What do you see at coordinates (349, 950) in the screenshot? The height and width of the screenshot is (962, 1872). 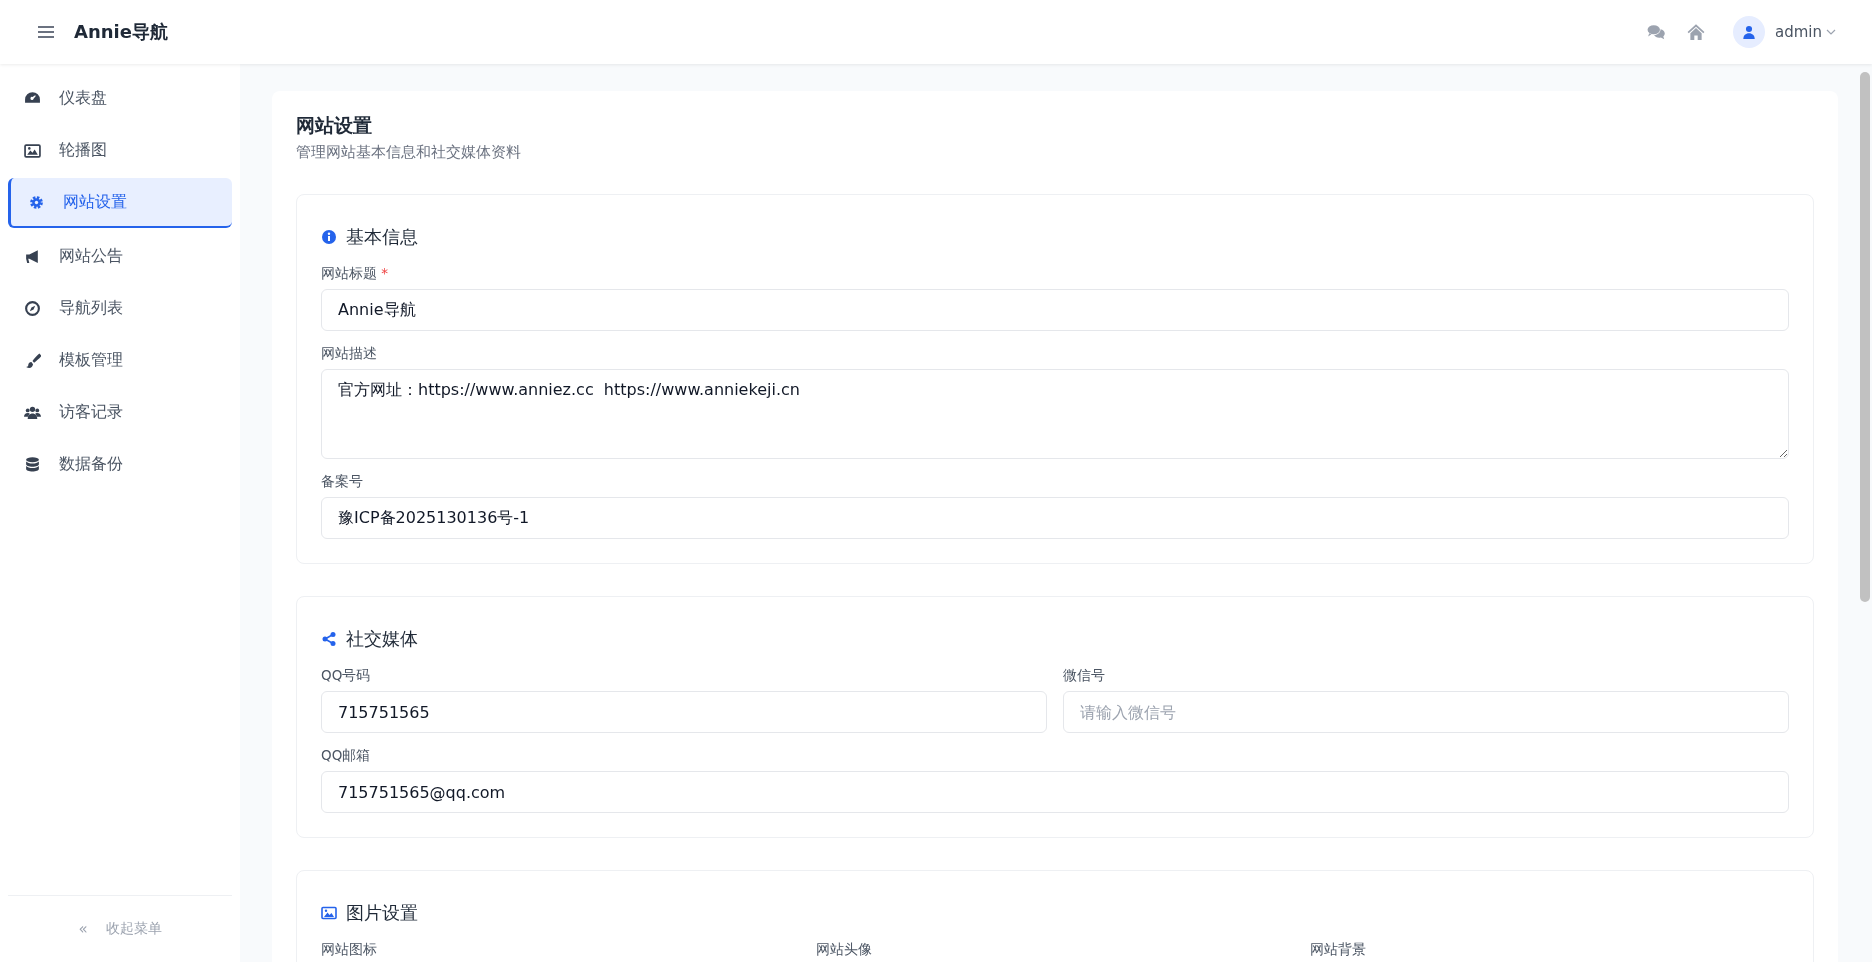 I see `field-label: 网站图标` at bounding box center [349, 950].